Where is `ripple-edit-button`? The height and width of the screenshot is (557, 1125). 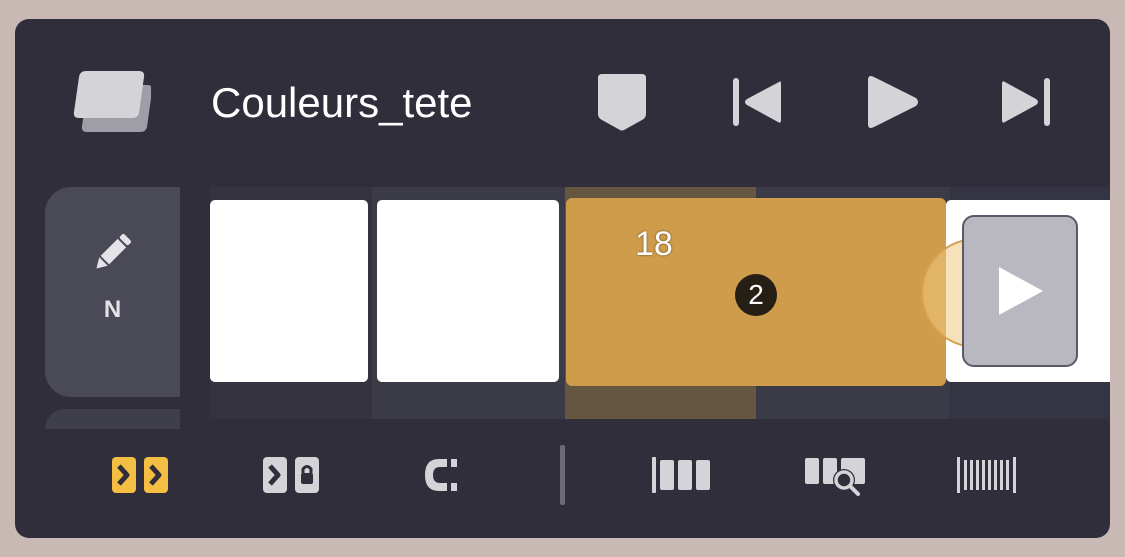
ripple-edit-button is located at coordinates (140, 475).